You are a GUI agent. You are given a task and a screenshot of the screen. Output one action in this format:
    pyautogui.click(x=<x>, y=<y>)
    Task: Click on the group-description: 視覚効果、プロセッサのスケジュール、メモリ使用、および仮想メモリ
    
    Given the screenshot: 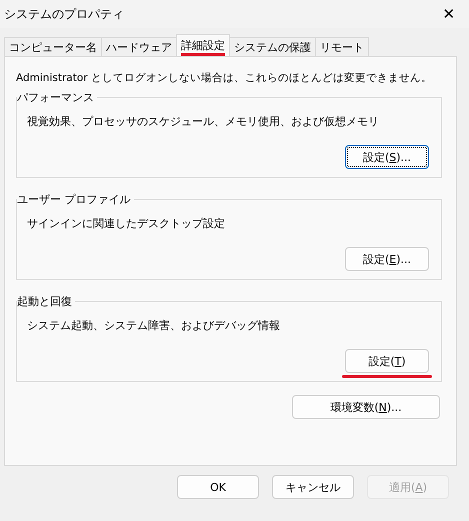 What is the action you would take?
    pyautogui.click(x=203, y=121)
    